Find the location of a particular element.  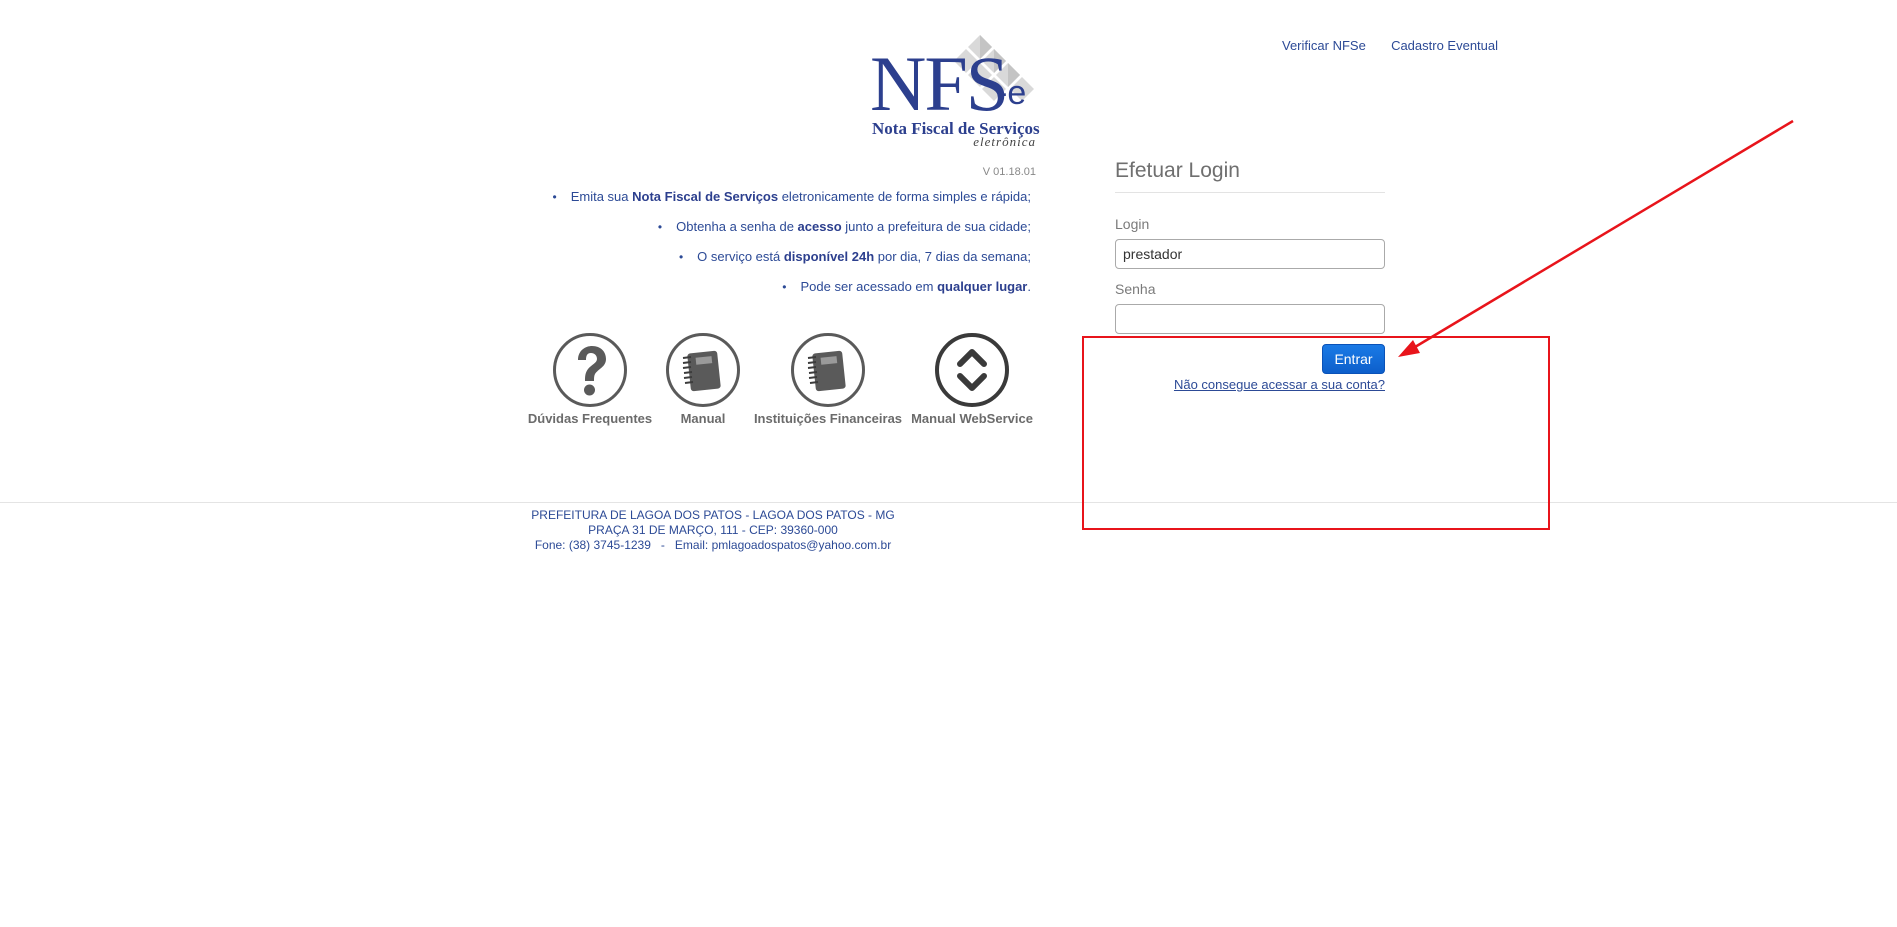

login-input is located at coordinates (1250, 254).